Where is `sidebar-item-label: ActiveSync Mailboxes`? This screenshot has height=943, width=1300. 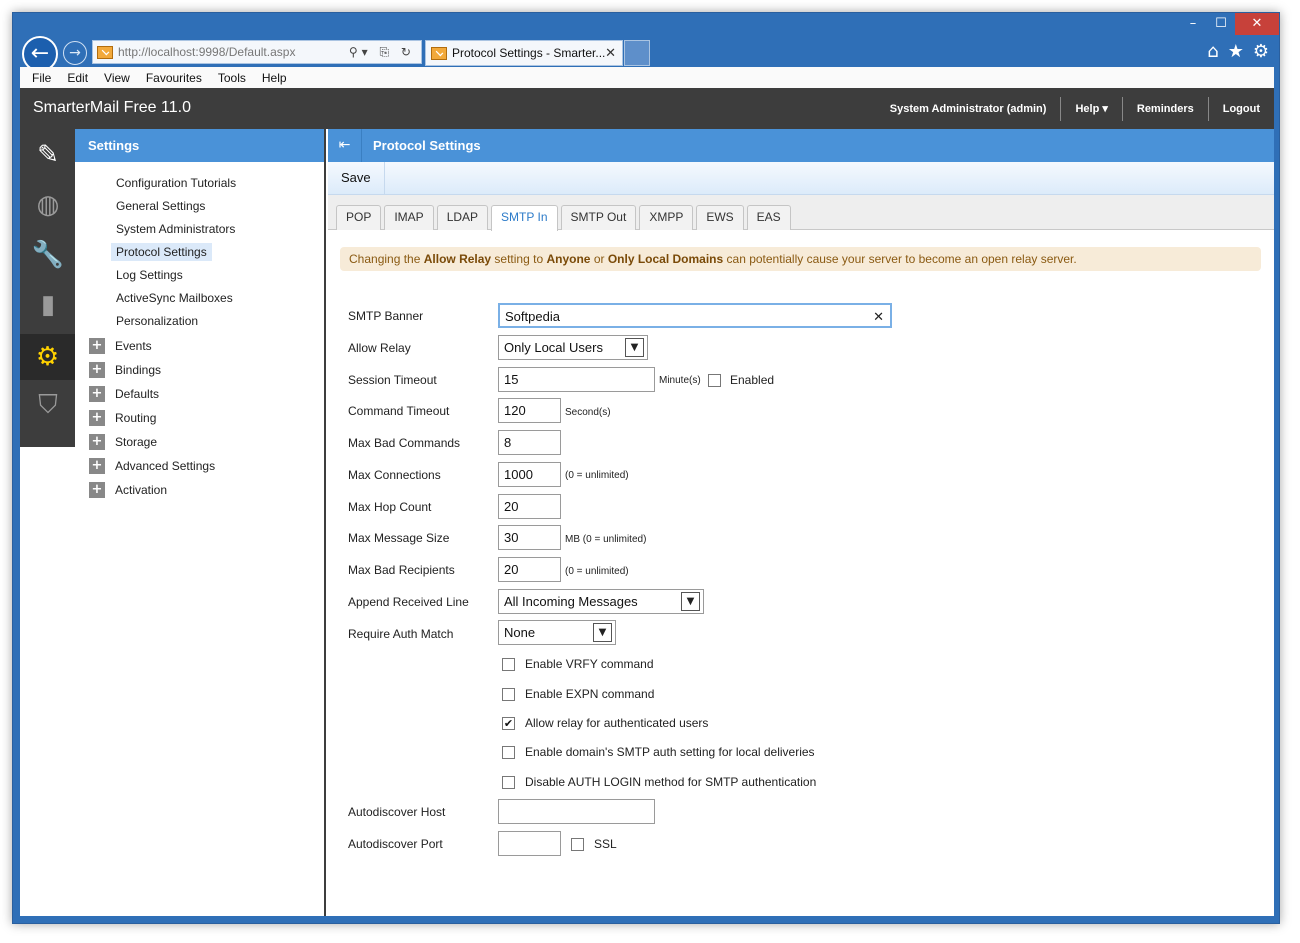 sidebar-item-label: ActiveSync Mailboxes is located at coordinates (174, 298).